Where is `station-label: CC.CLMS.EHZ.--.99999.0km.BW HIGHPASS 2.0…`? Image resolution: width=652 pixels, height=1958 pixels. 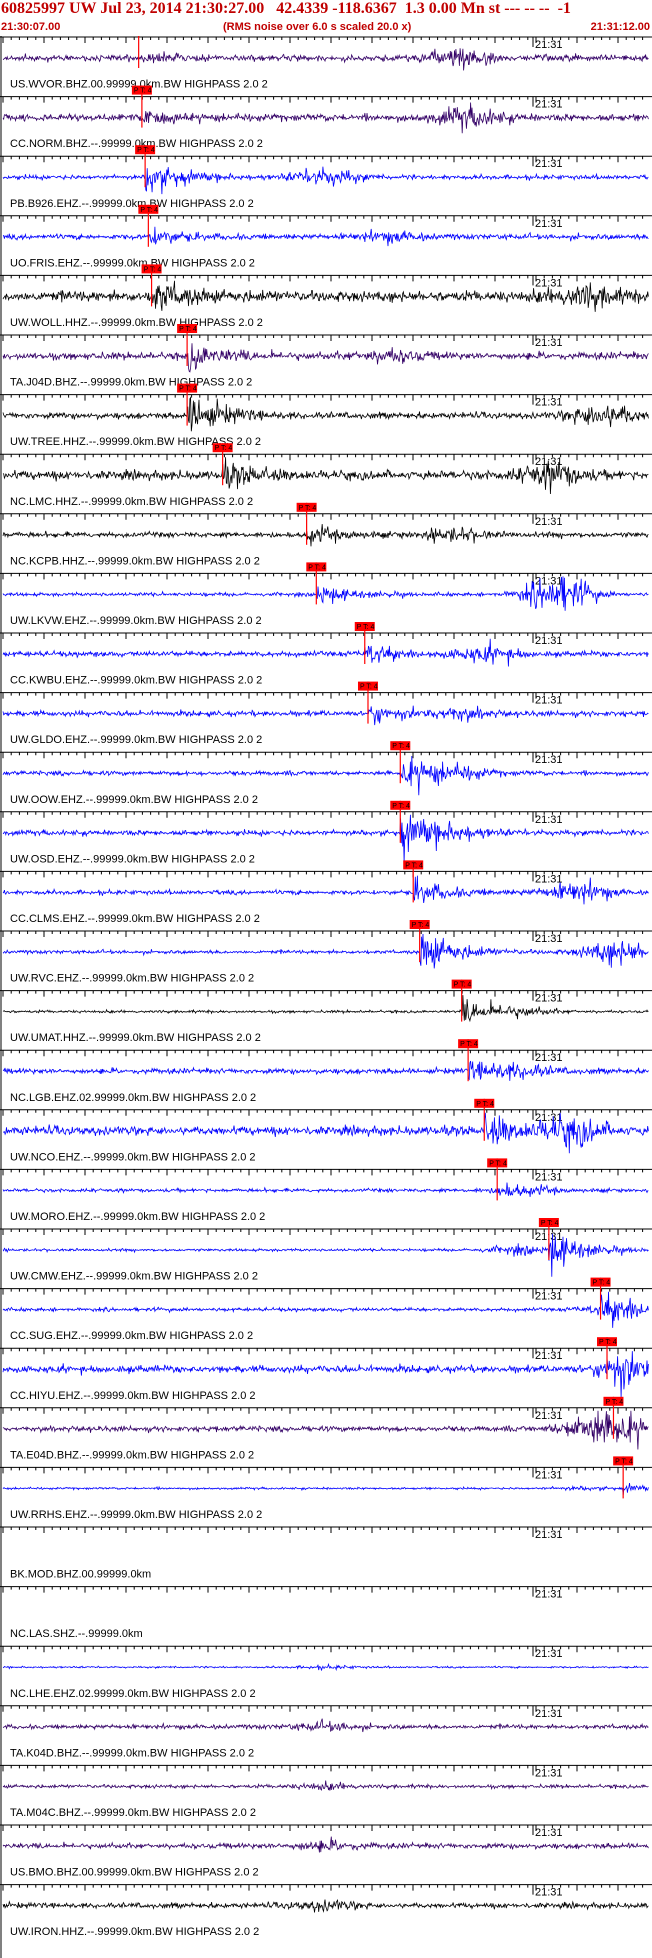 station-label: CC.CLMS.EHZ.--.99999.0km.BW HIGHPASS 2.0… is located at coordinates (135, 919).